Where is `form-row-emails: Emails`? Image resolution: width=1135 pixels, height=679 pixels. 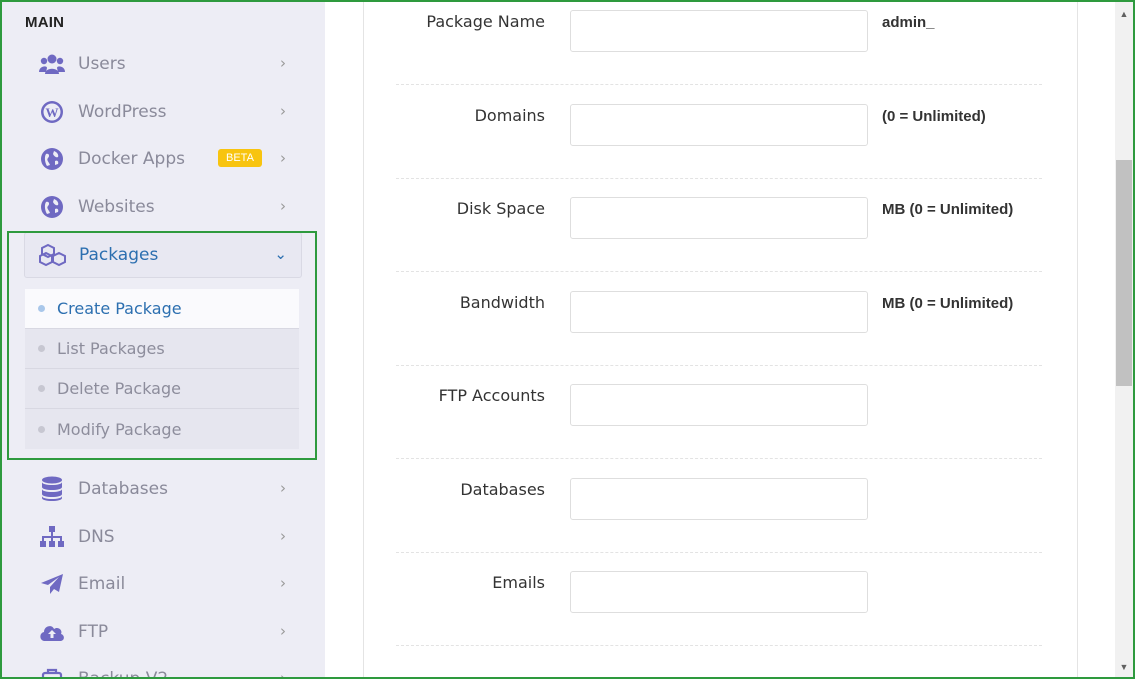
form-row-emails: Emails is located at coordinates (719, 599).